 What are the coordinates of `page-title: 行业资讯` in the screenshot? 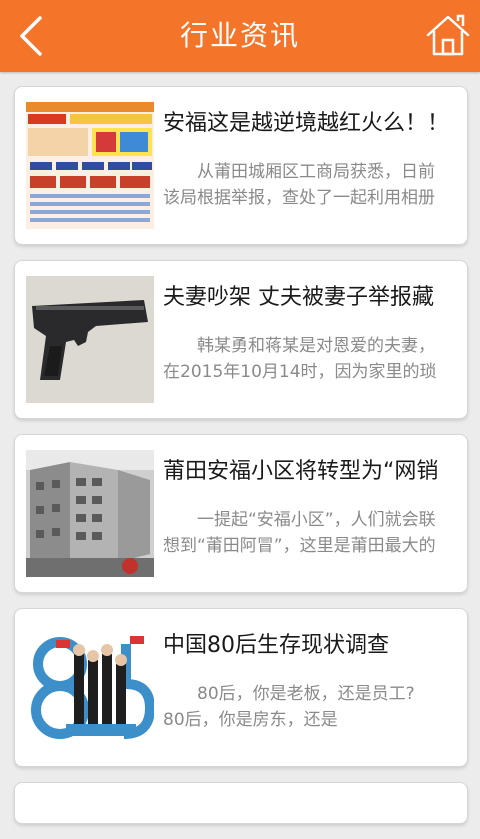 It's located at (239, 35).